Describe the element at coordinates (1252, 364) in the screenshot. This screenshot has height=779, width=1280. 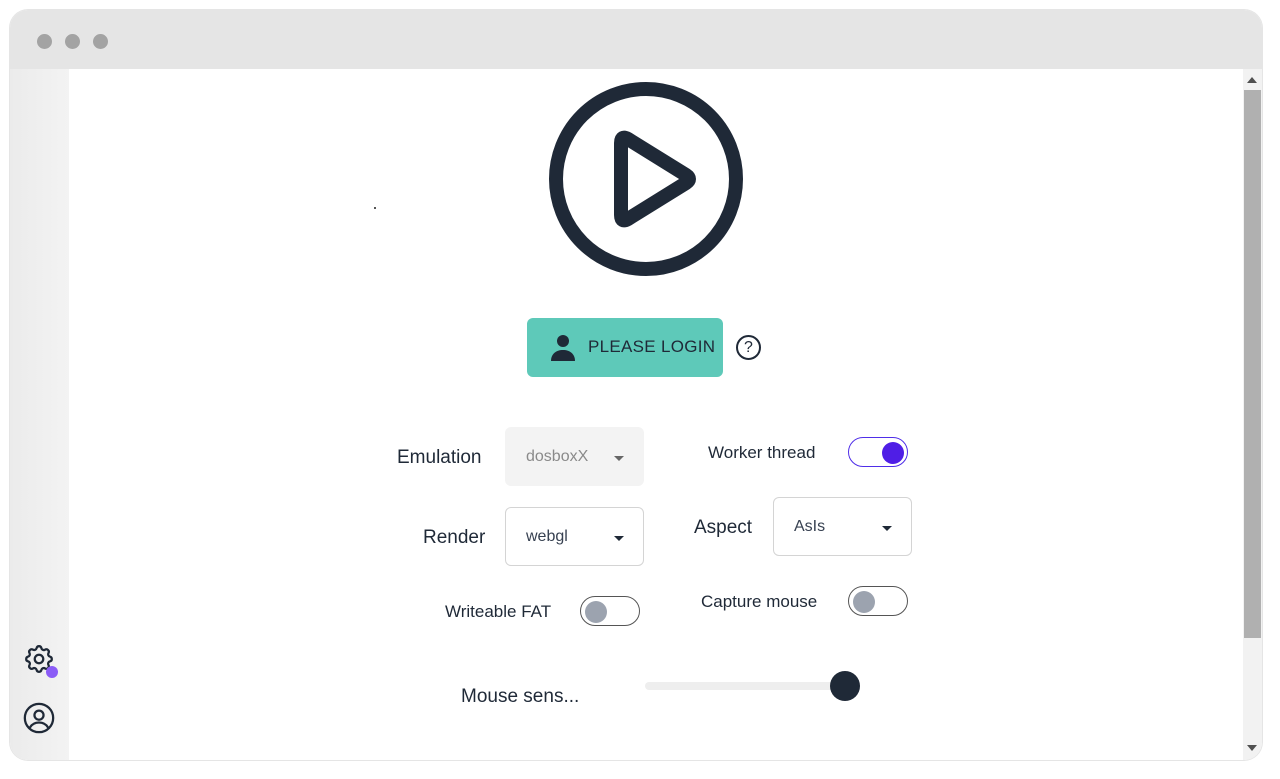
I see `scrollbar-thumb` at that location.